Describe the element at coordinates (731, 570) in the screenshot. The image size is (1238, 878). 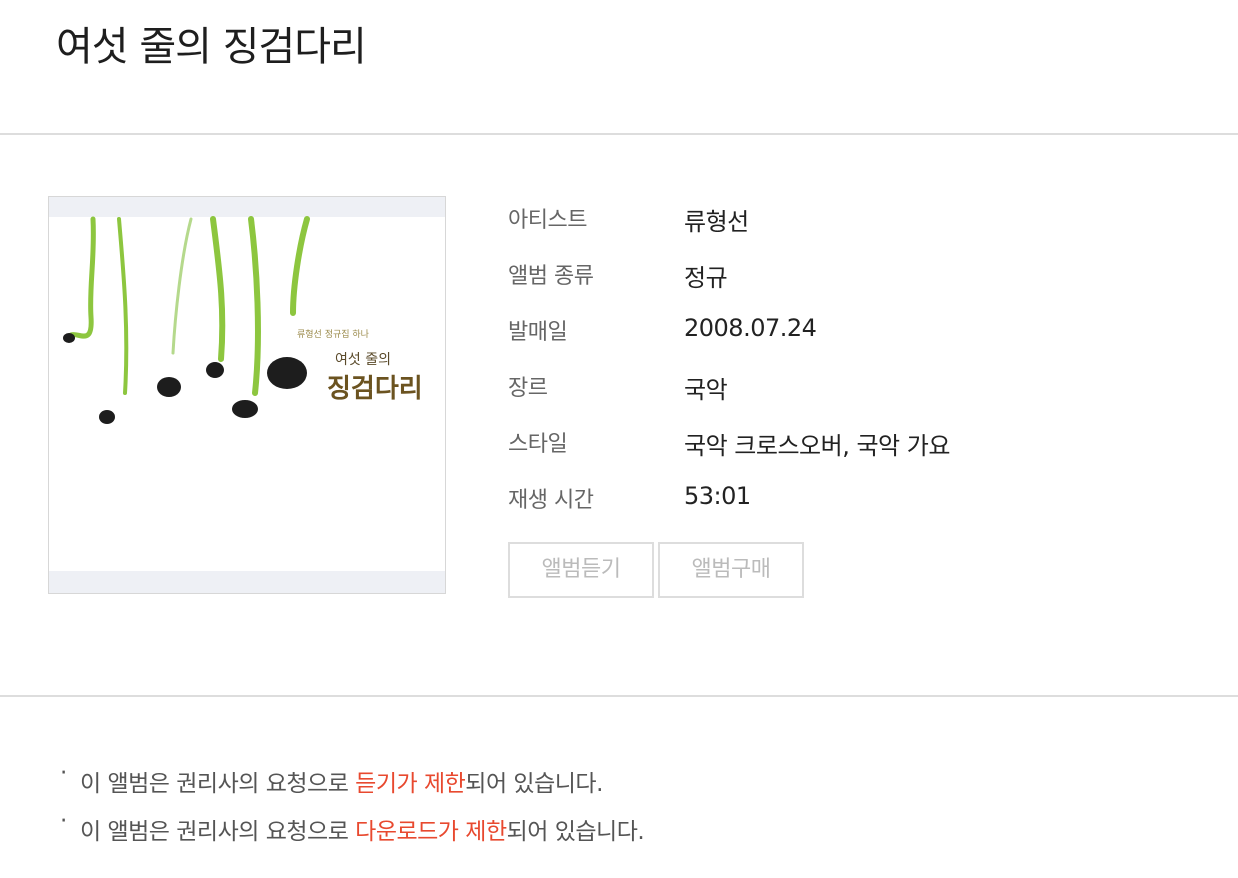
I see `buy-album-button: 앨범구매` at that location.